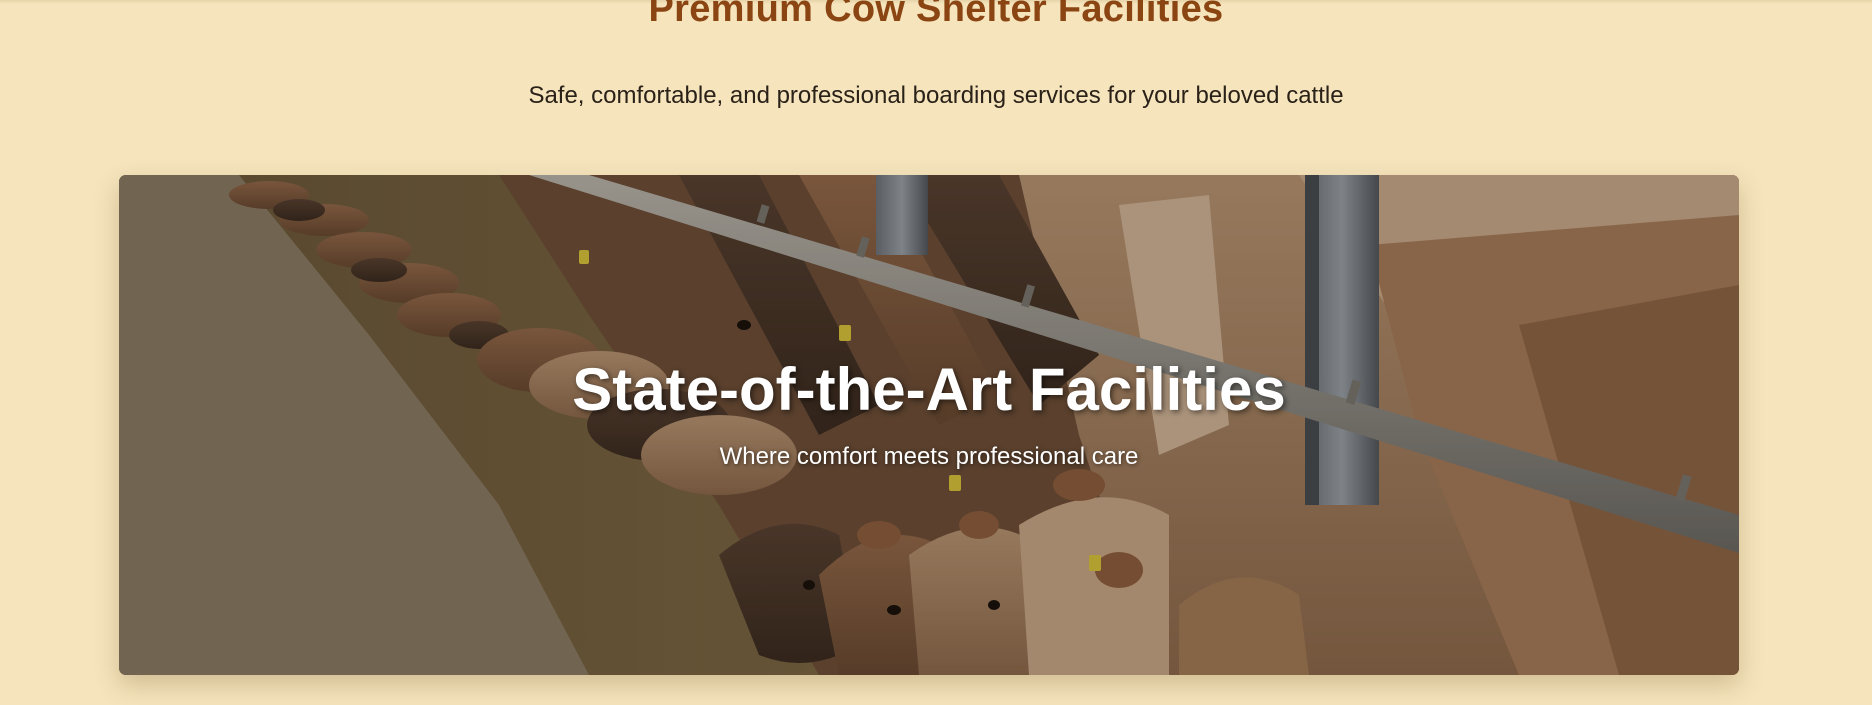 The height and width of the screenshot is (705, 1872). I want to click on hero-subtitle: Where comfort meets professional care, so click(929, 456).